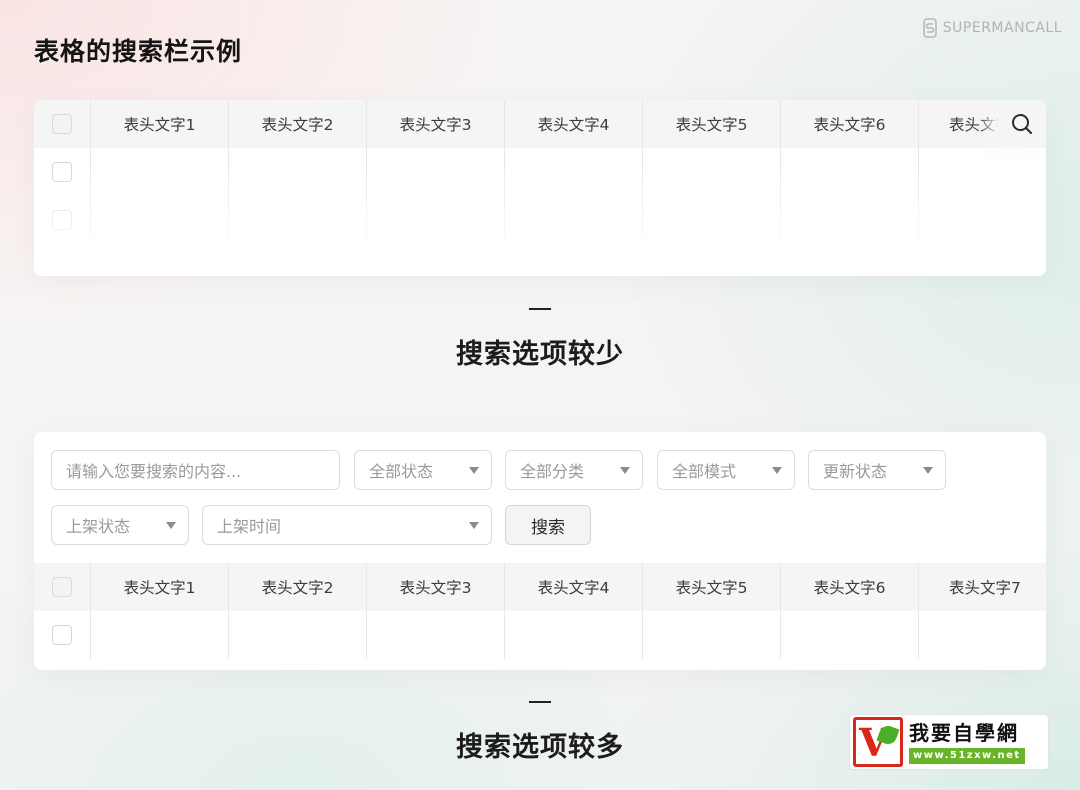 This screenshot has width=1080, height=790. I want to click on mode-select: 全部模式, so click(726, 470).